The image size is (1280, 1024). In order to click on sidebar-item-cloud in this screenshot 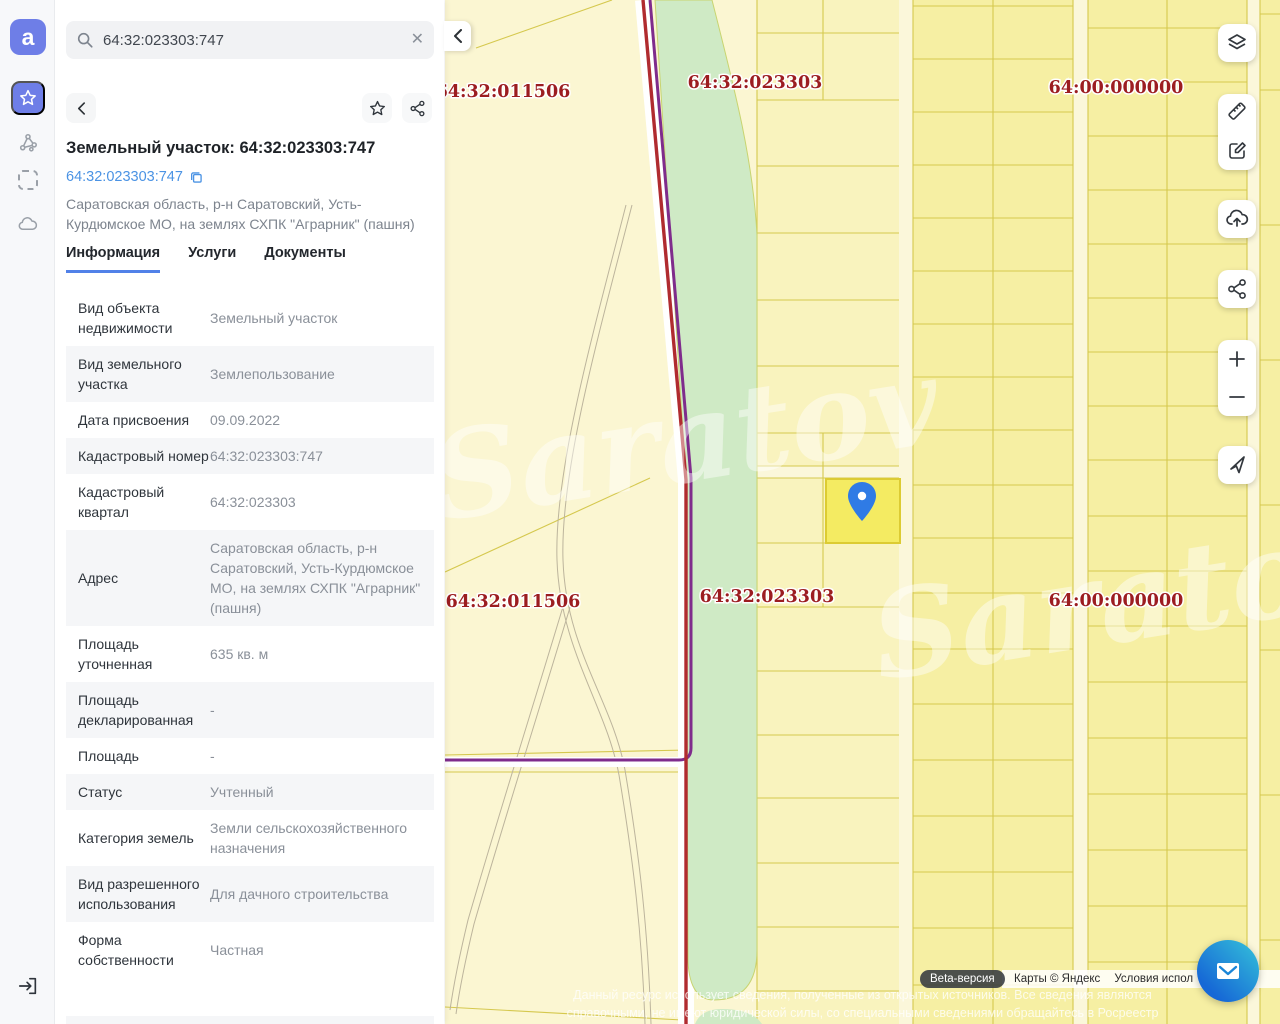, I will do `click(27, 224)`.